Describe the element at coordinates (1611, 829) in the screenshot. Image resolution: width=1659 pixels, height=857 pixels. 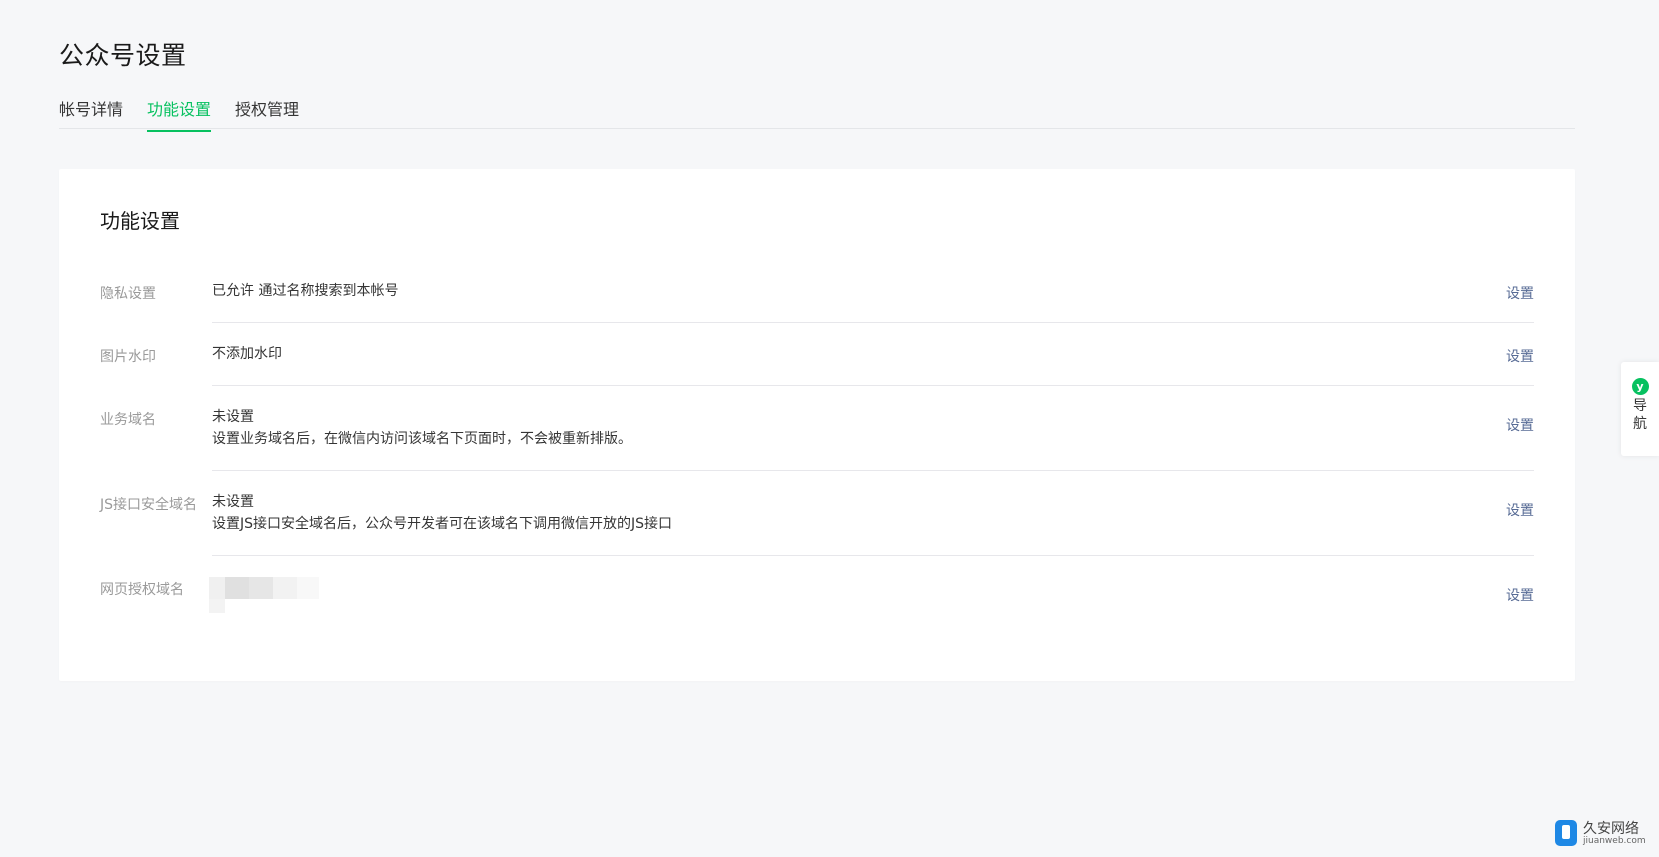
I see `watermark-name: 久安网络` at that location.